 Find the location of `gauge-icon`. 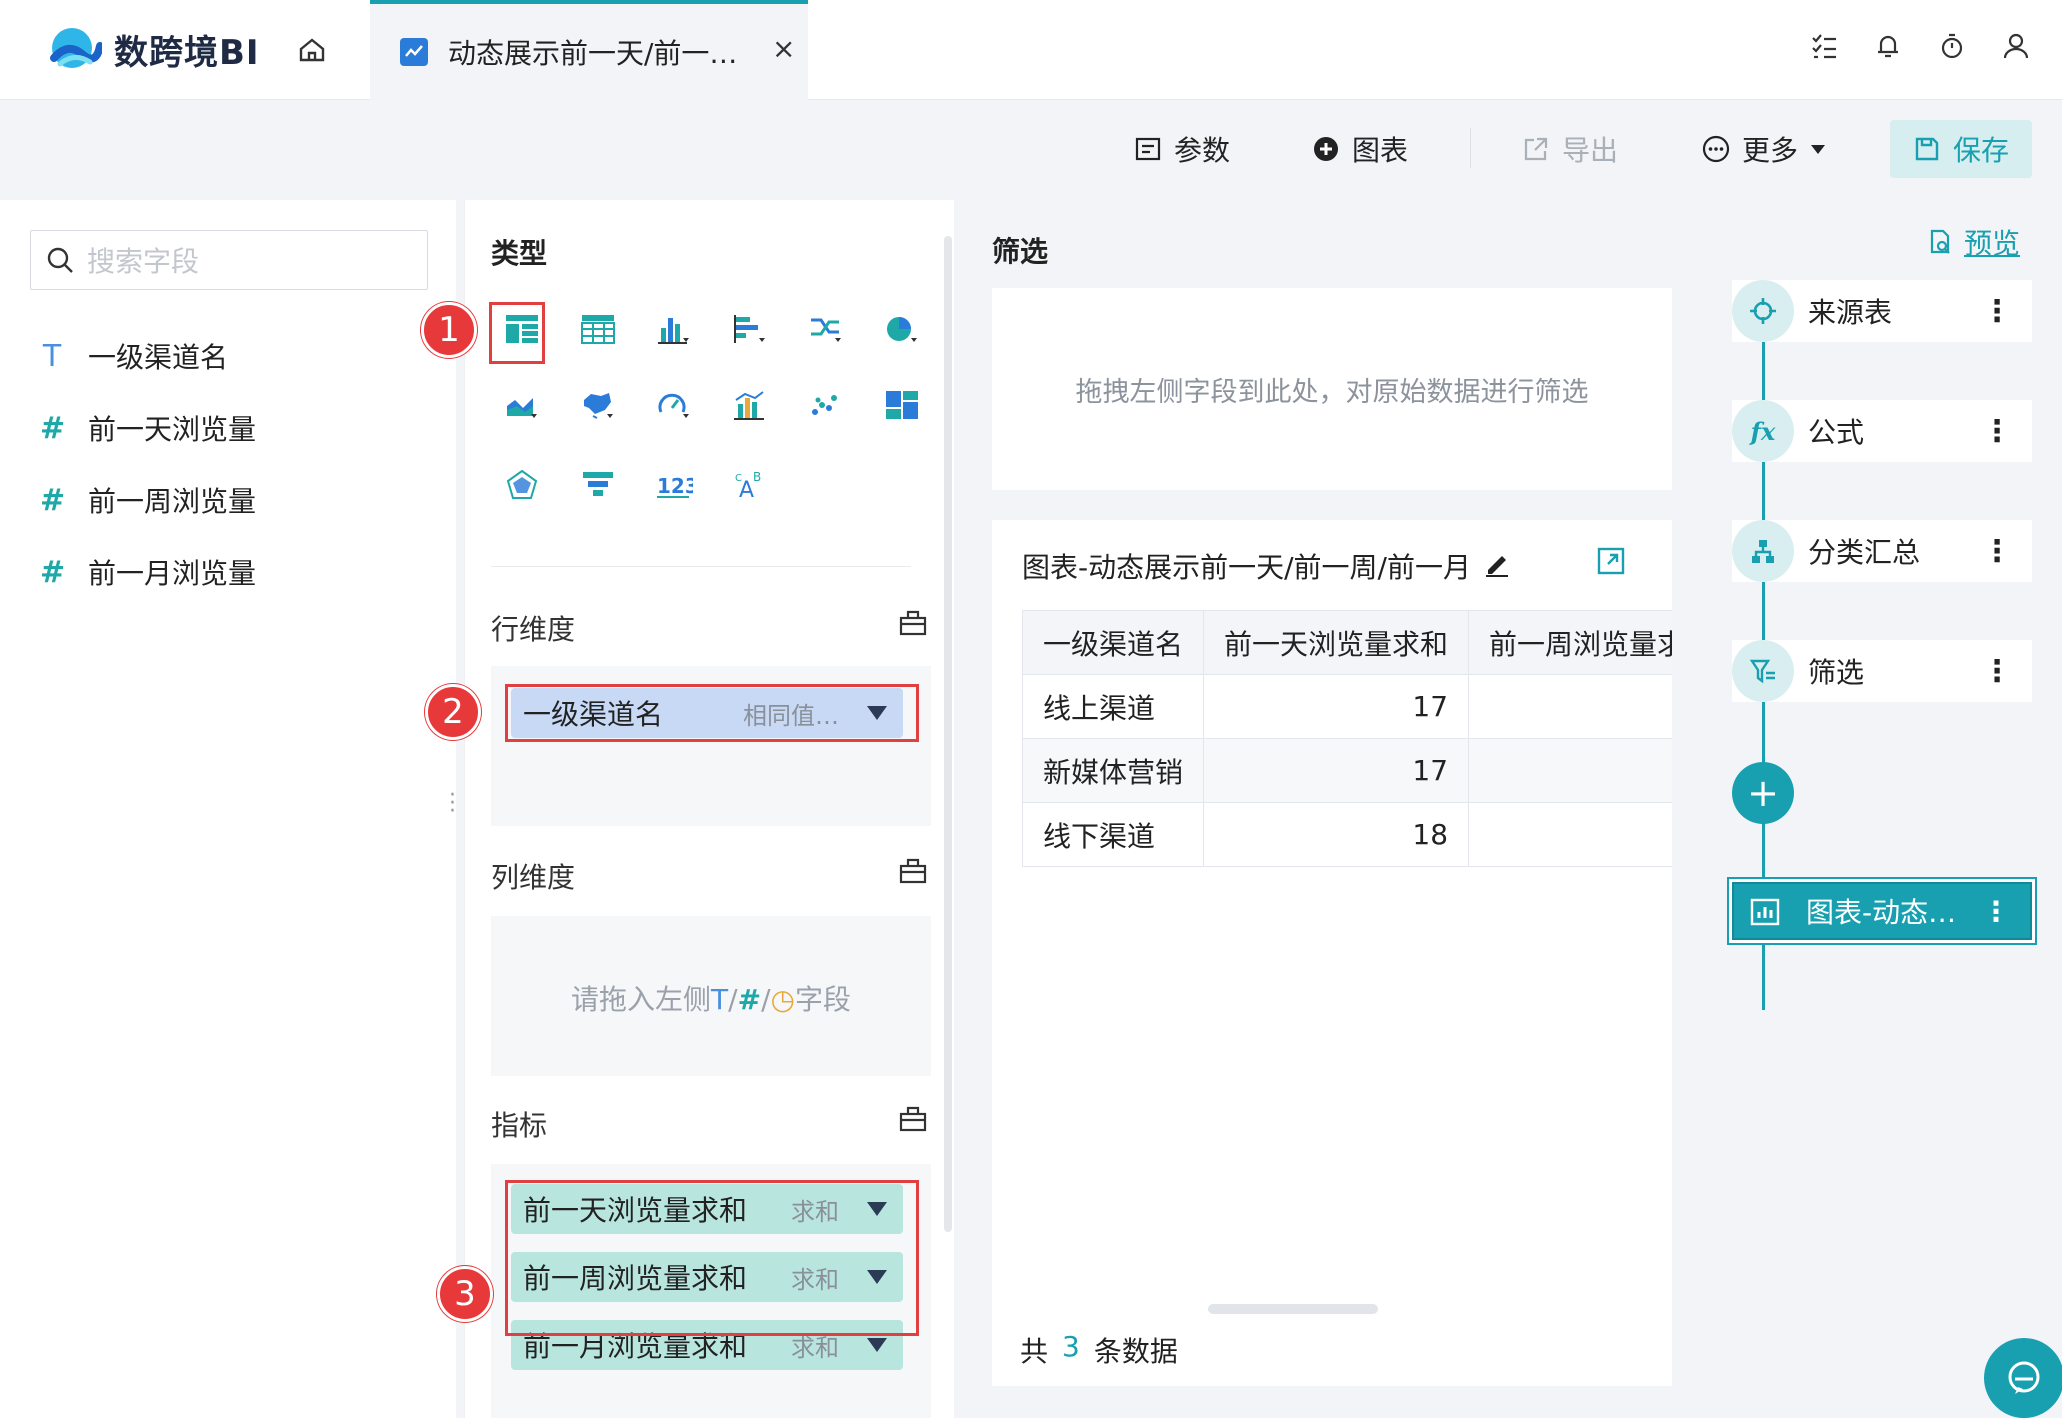

gauge-icon is located at coordinates (674, 405).